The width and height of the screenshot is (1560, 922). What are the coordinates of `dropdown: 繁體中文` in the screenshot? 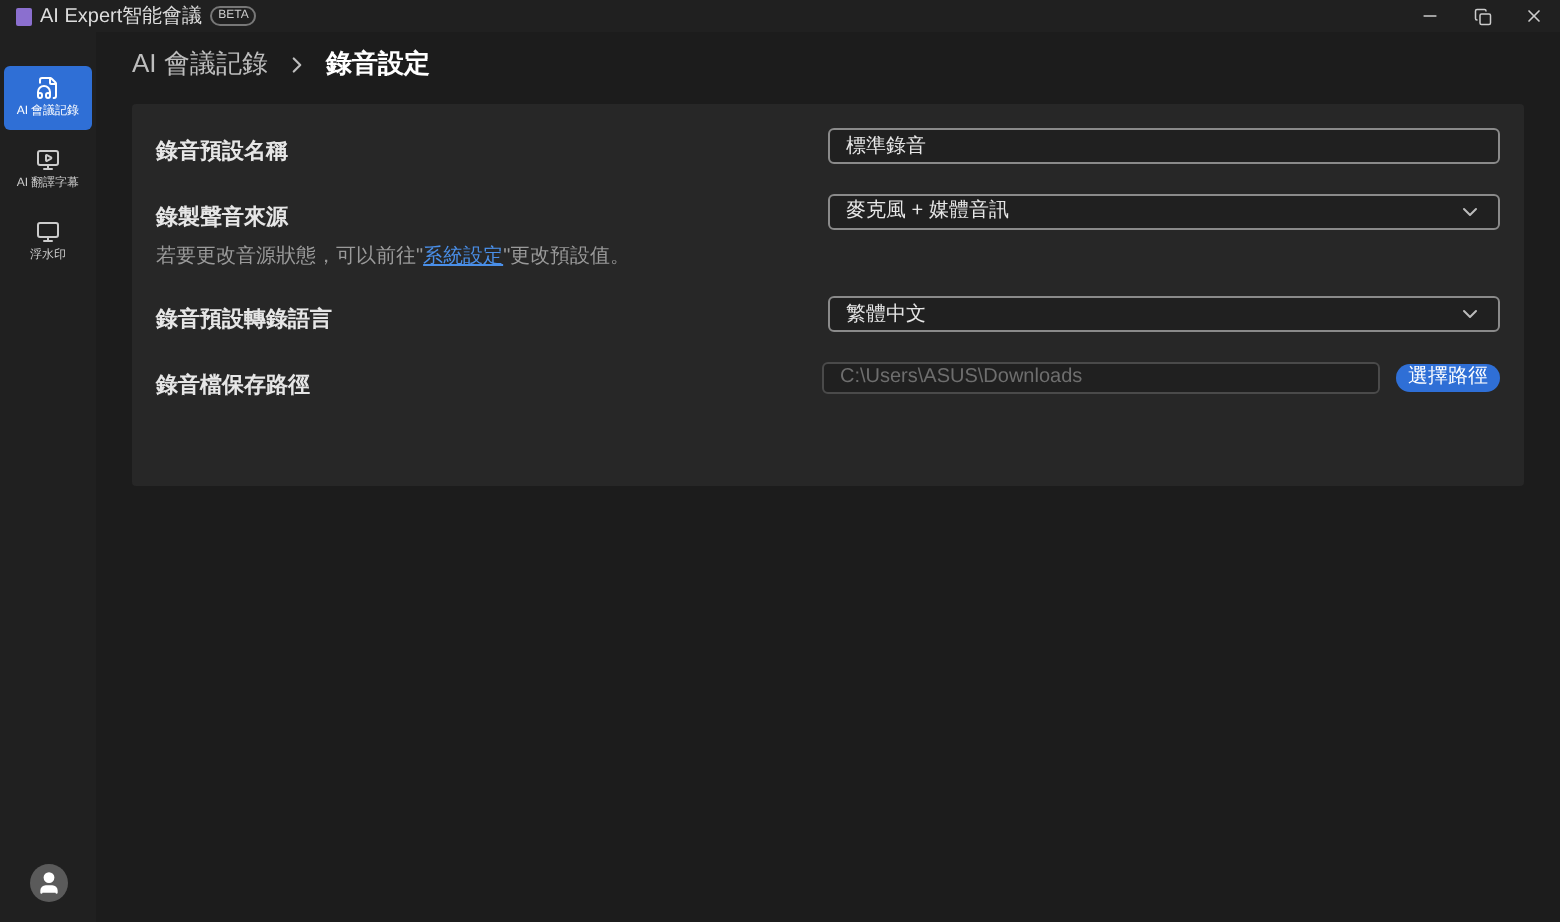 It's located at (1164, 314).